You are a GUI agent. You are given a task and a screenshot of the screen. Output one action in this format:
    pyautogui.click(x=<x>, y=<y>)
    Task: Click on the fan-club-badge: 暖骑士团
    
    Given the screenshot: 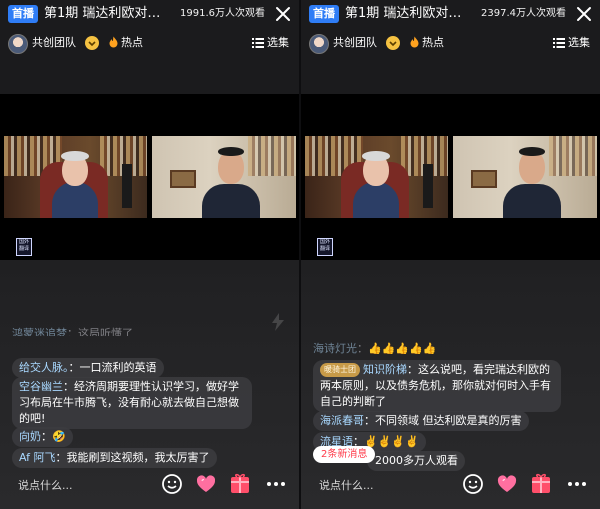 What is the action you would take?
    pyautogui.click(x=340, y=370)
    